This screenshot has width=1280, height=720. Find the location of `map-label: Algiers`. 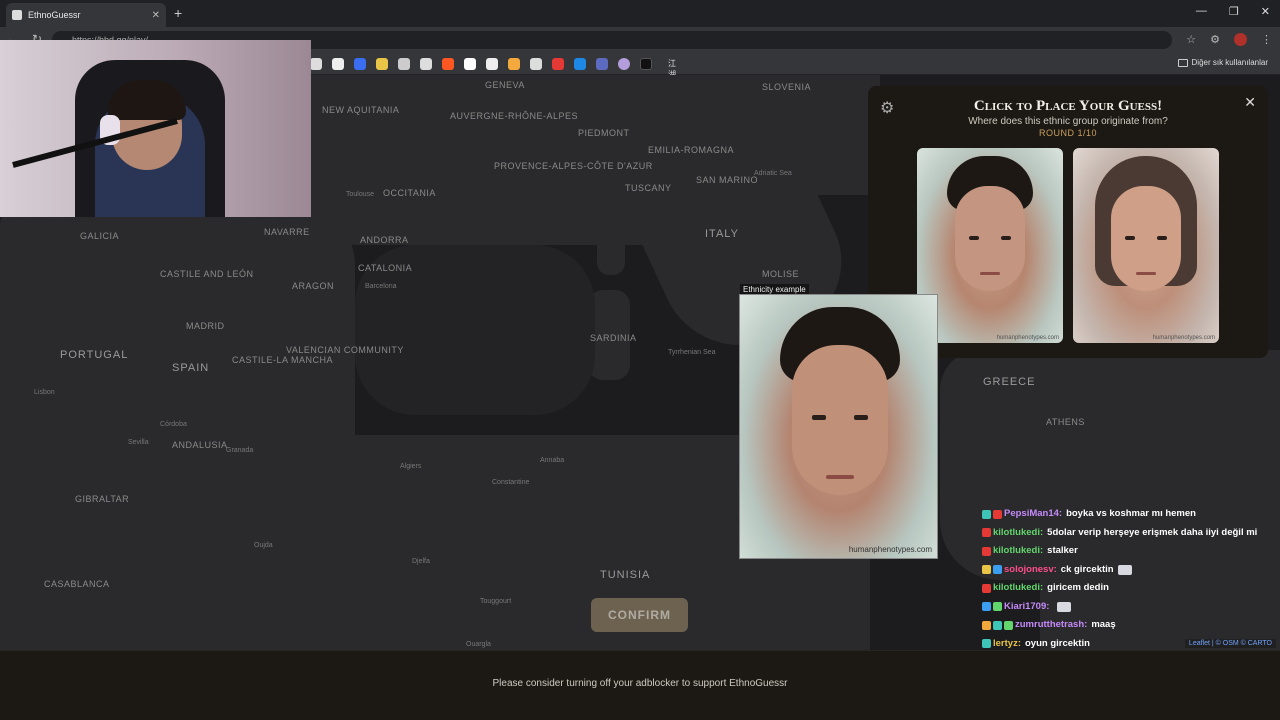

map-label: Algiers is located at coordinates (411, 466).